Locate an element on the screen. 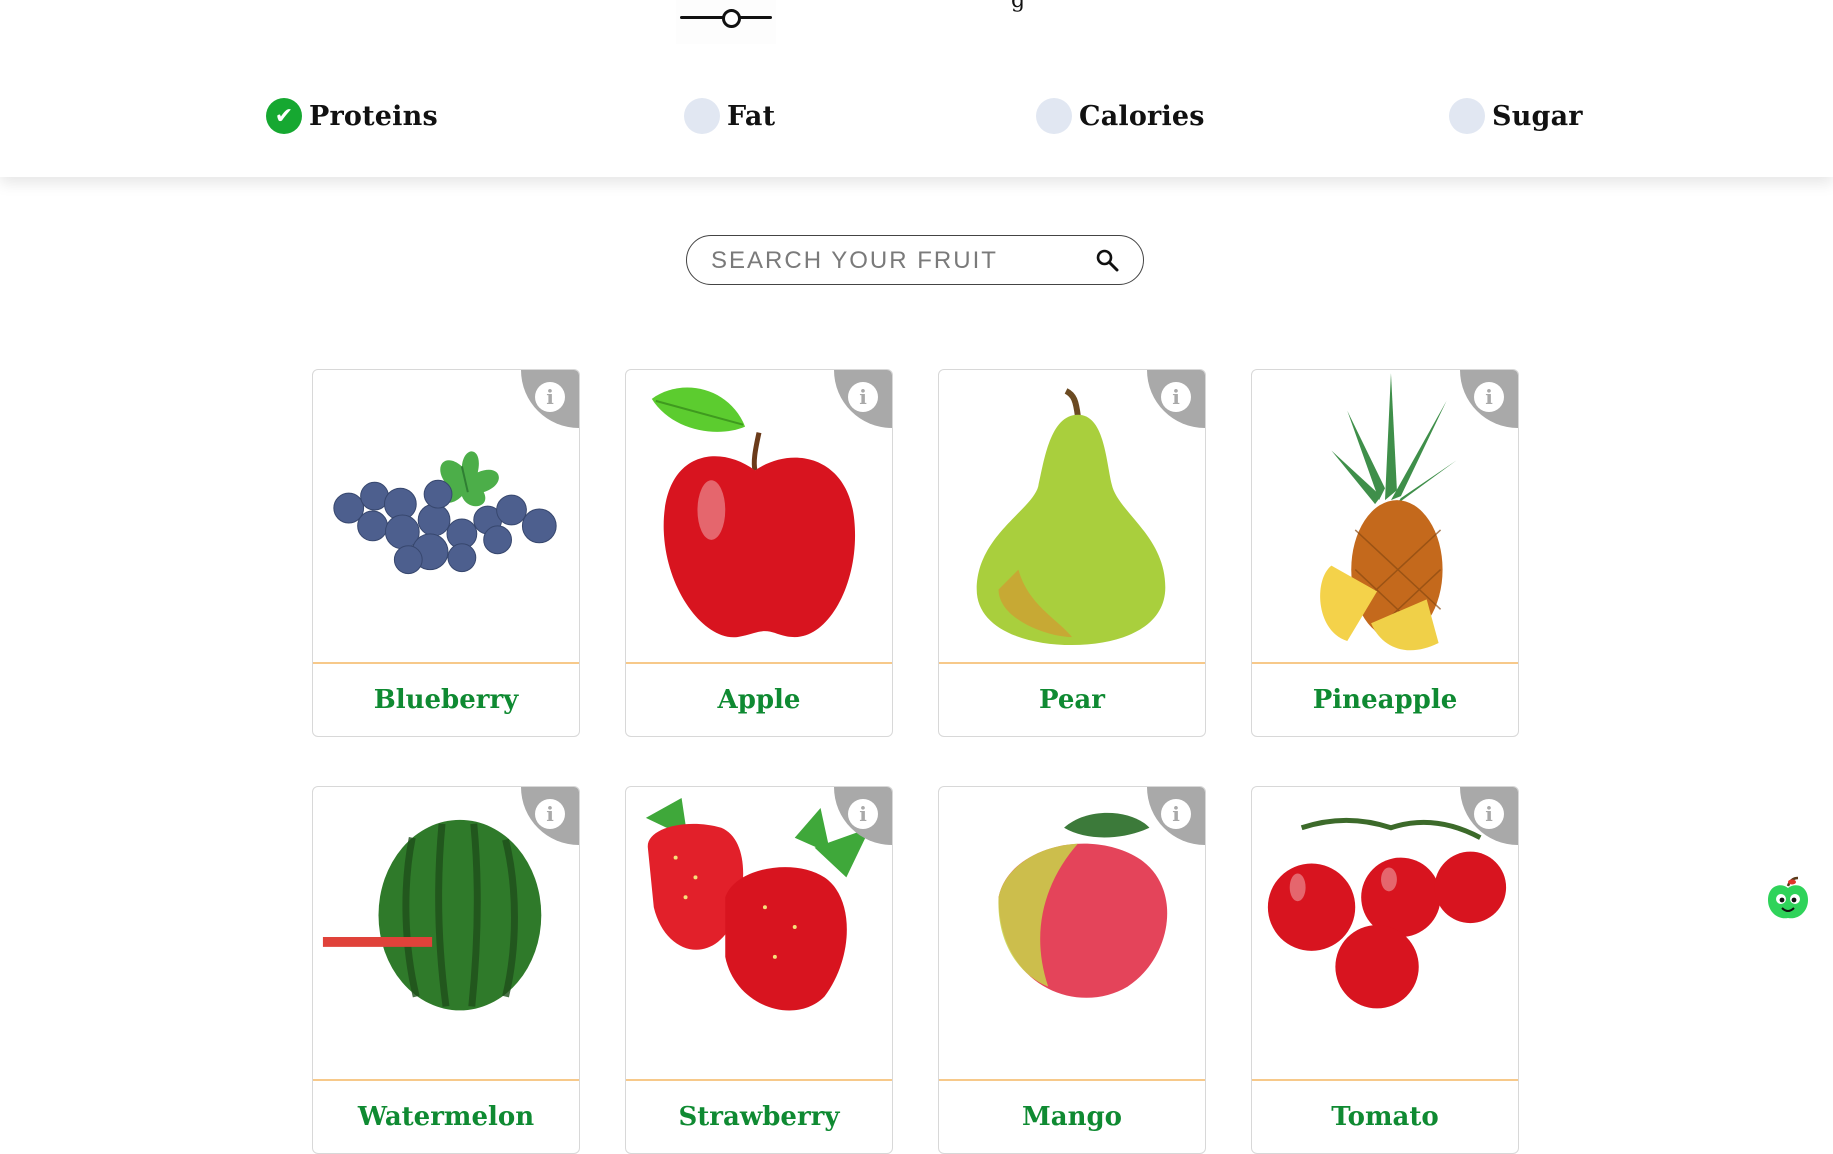  fruit-card-pineapple: i Pineapple is located at coordinates (1385, 553).